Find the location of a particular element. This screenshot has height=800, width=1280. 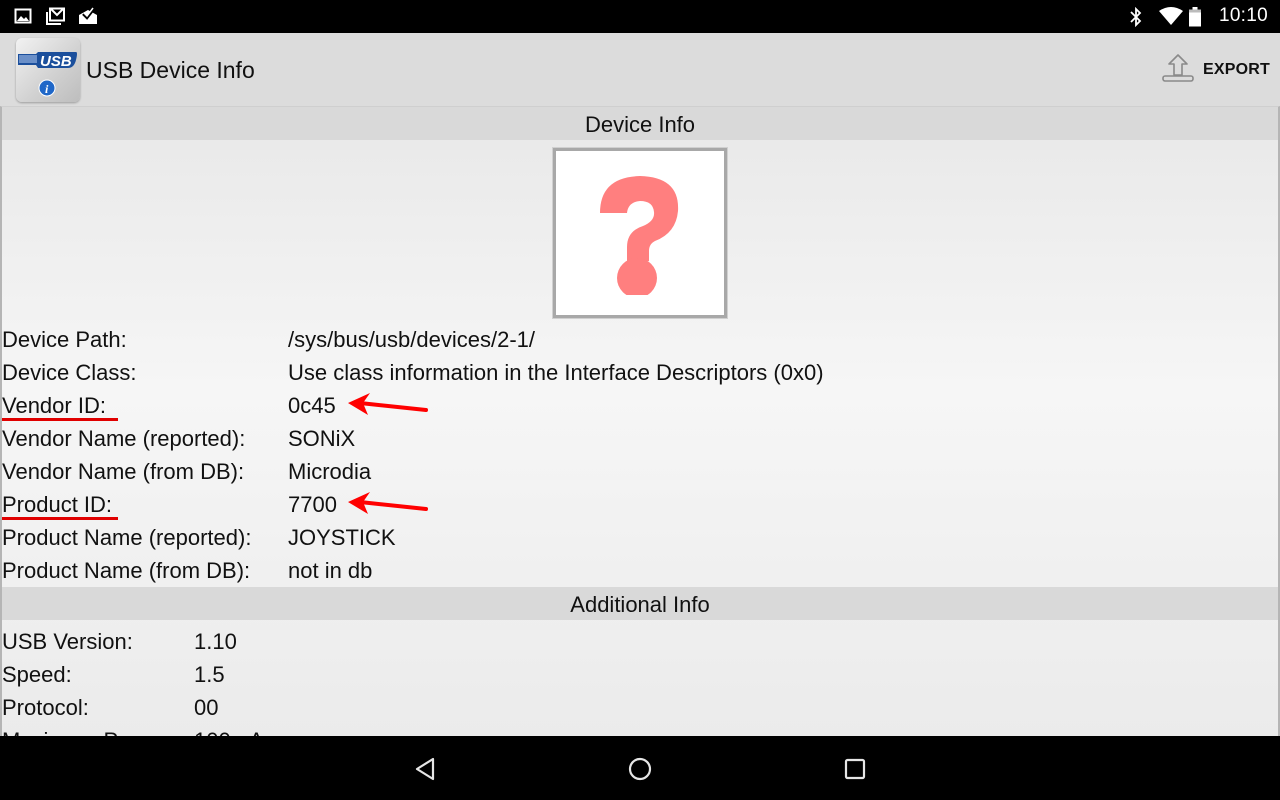

row-label: Device Path: is located at coordinates (64, 339).